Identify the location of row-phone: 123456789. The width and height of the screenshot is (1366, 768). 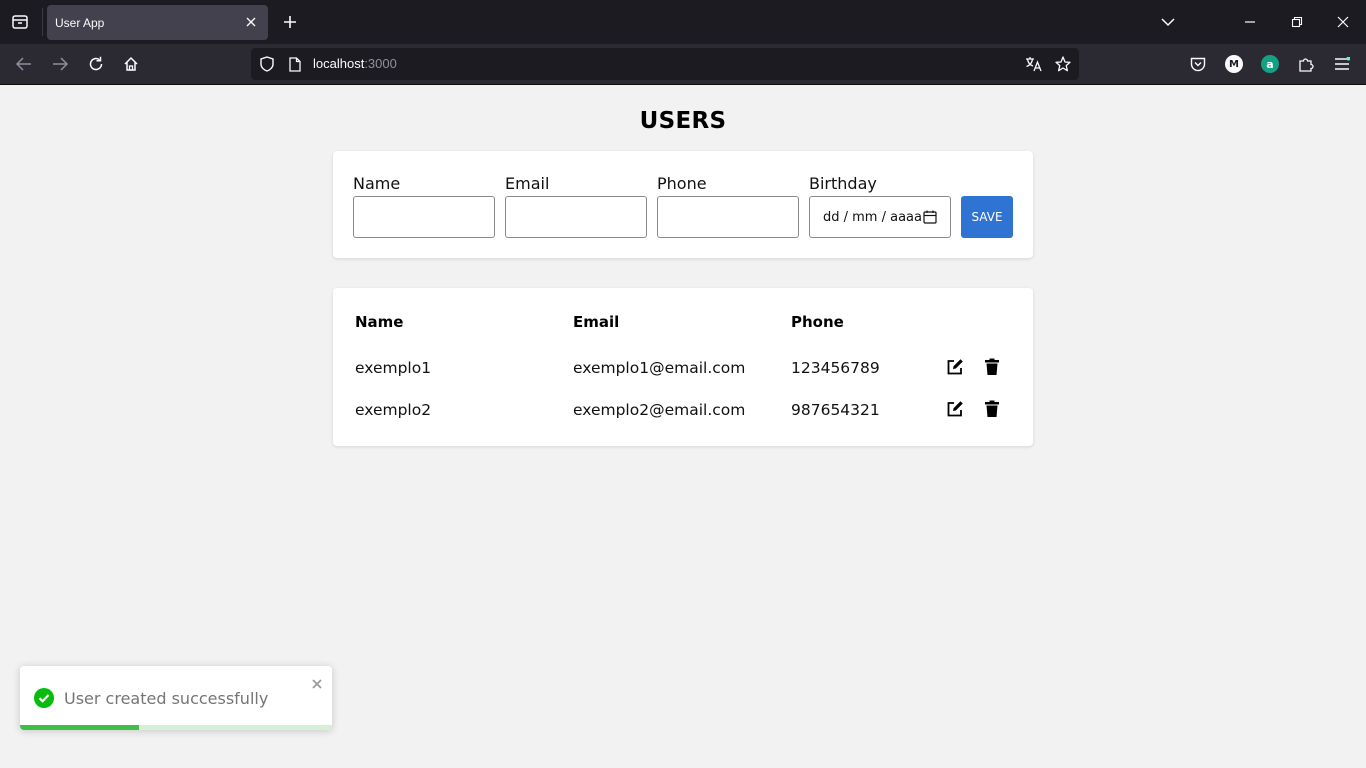
(835, 368).